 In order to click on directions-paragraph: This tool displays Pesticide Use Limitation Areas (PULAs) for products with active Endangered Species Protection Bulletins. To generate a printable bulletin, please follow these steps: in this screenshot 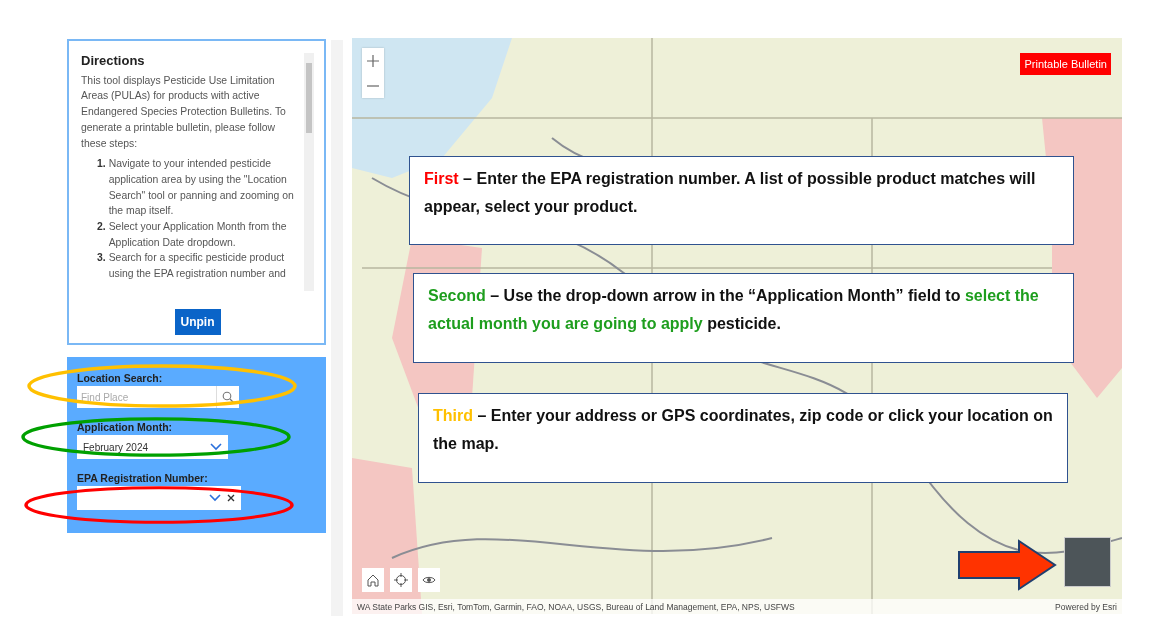, I will do `click(184, 112)`.